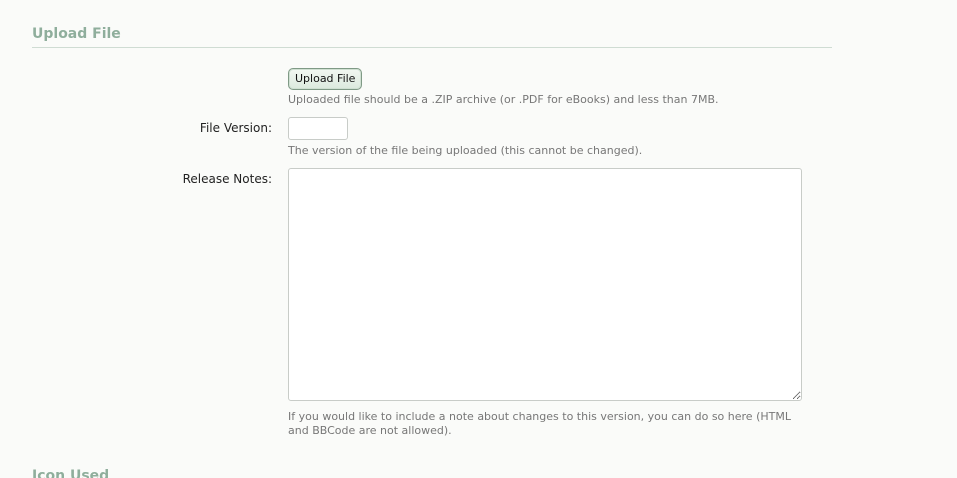  Describe the element at coordinates (76, 34) in the screenshot. I see `upload-file-heading: Upload File` at that location.